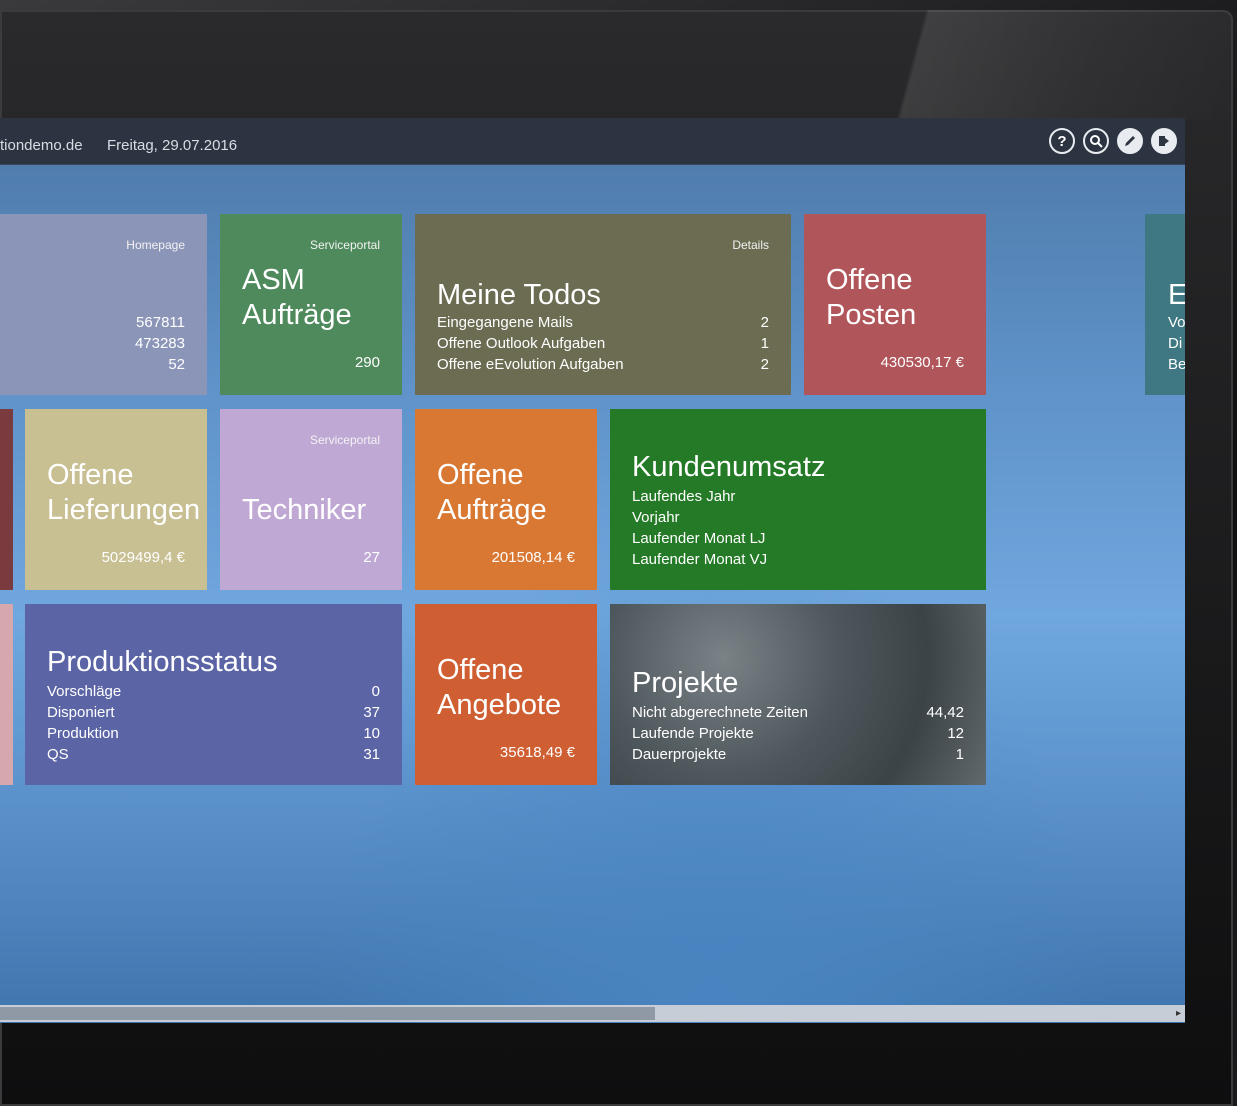 The width and height of the screenshot is (1237, 1106). I want to click on list-item: Laufender Monat VJ, so click(700, 559).